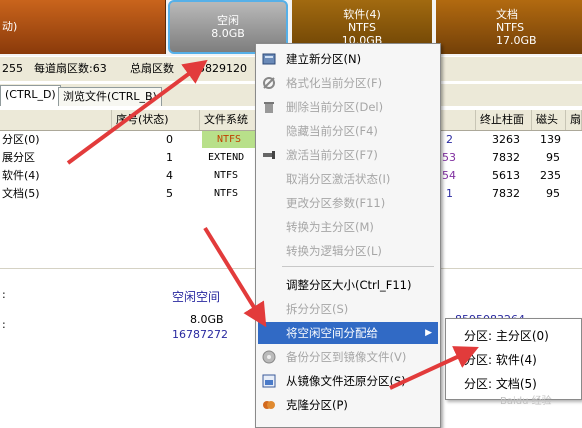 The height and width of the screenshot is (428, 582). What do you see at coordinates (207, 319) in the screenshot?
I see `free-size-value: 8.0GB` at bounding box center [207, 319].